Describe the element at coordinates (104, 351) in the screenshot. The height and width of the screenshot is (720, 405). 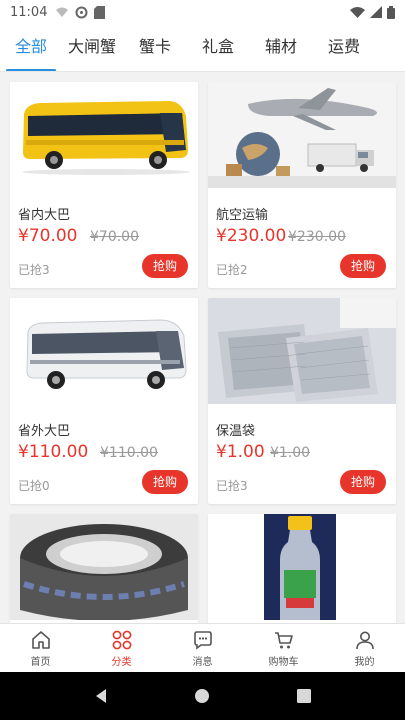
I see `product-image-white-bus` at that location.